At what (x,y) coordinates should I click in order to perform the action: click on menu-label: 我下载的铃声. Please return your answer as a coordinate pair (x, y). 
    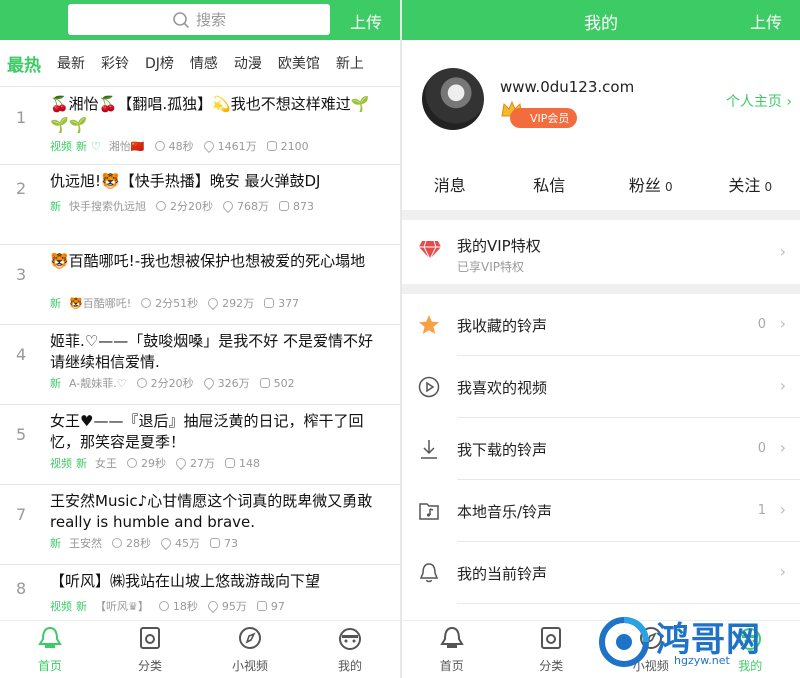
    Looking at the image, I should click on (502, 450).